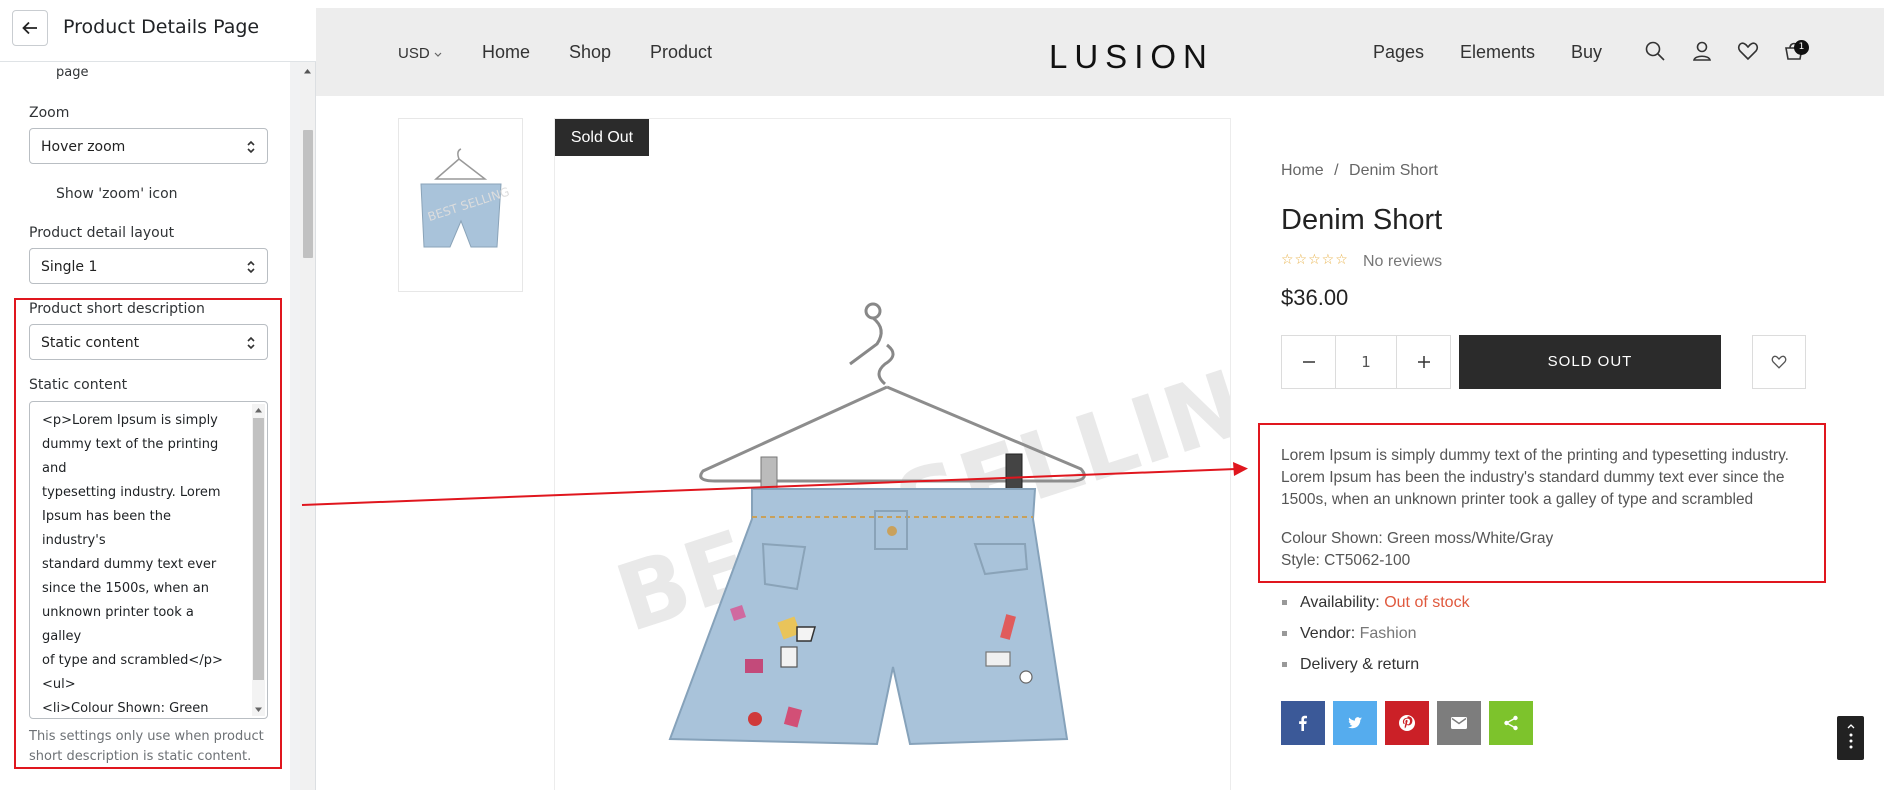 The width and height of the screenshot is (1884, 790). I want to click on zoom-select-value: Hover zoom, so click(83, 147).